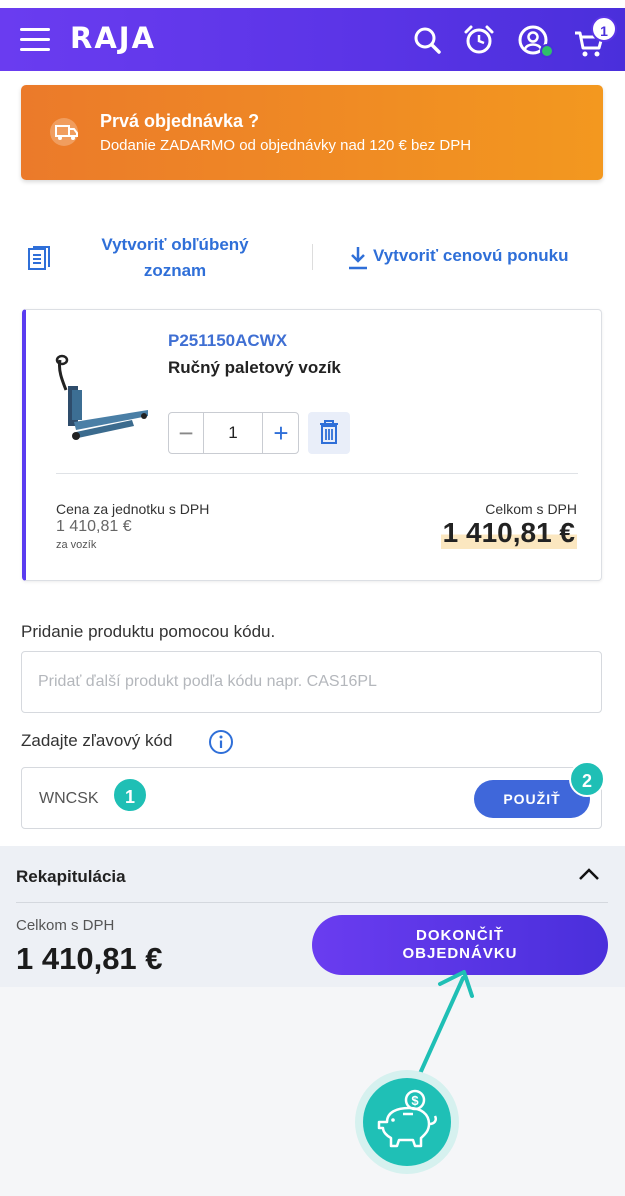 The width and height of the screenshot is (625, 1196). I want to click on truck-icon, so click(64, 132).